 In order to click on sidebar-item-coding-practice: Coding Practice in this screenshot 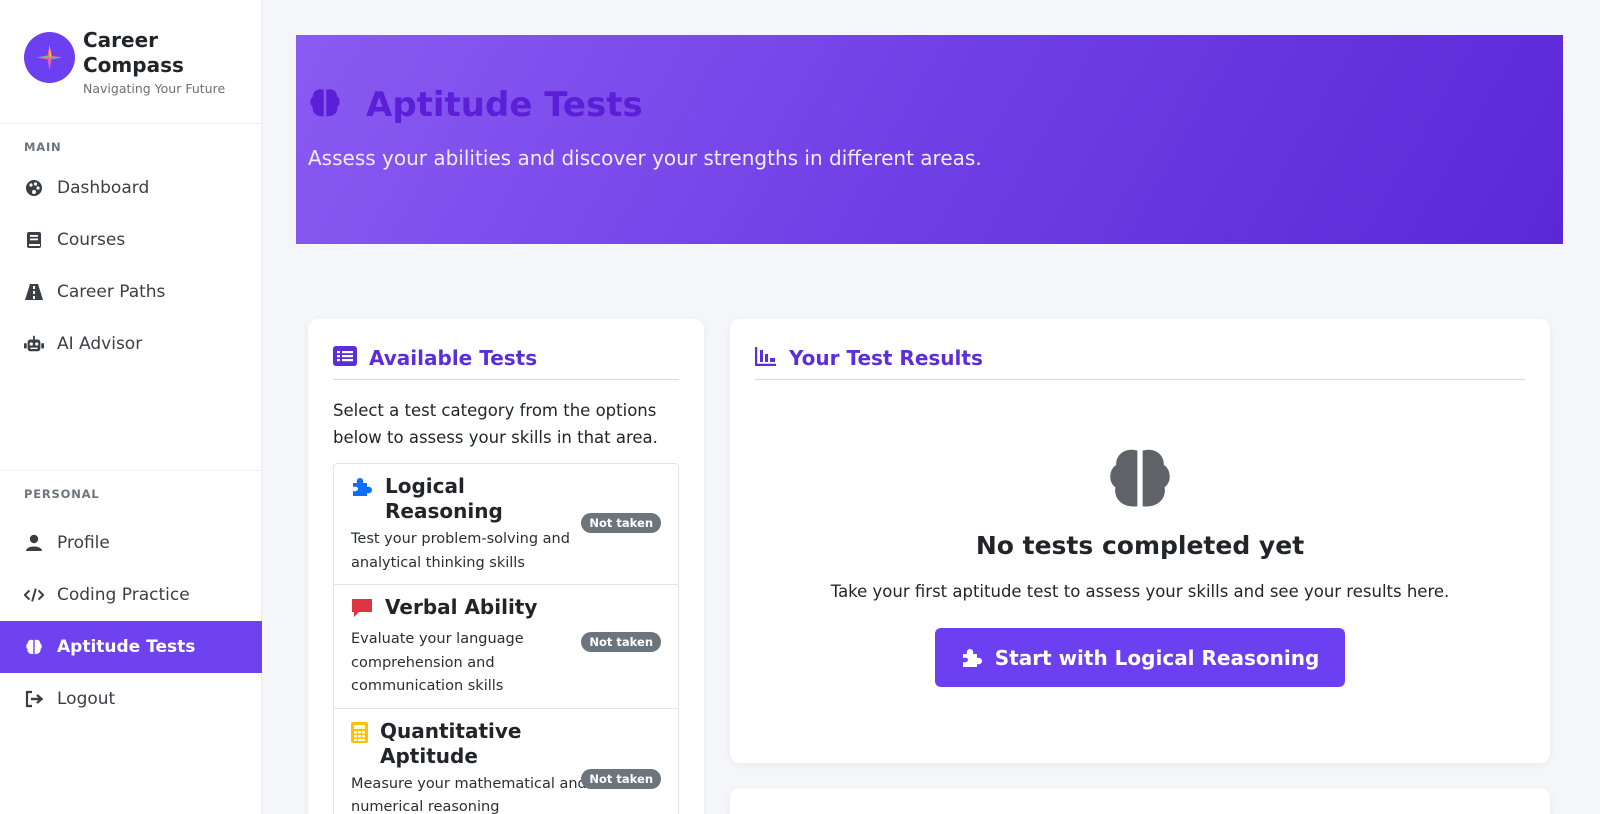, I will do `click(131, 595)`.